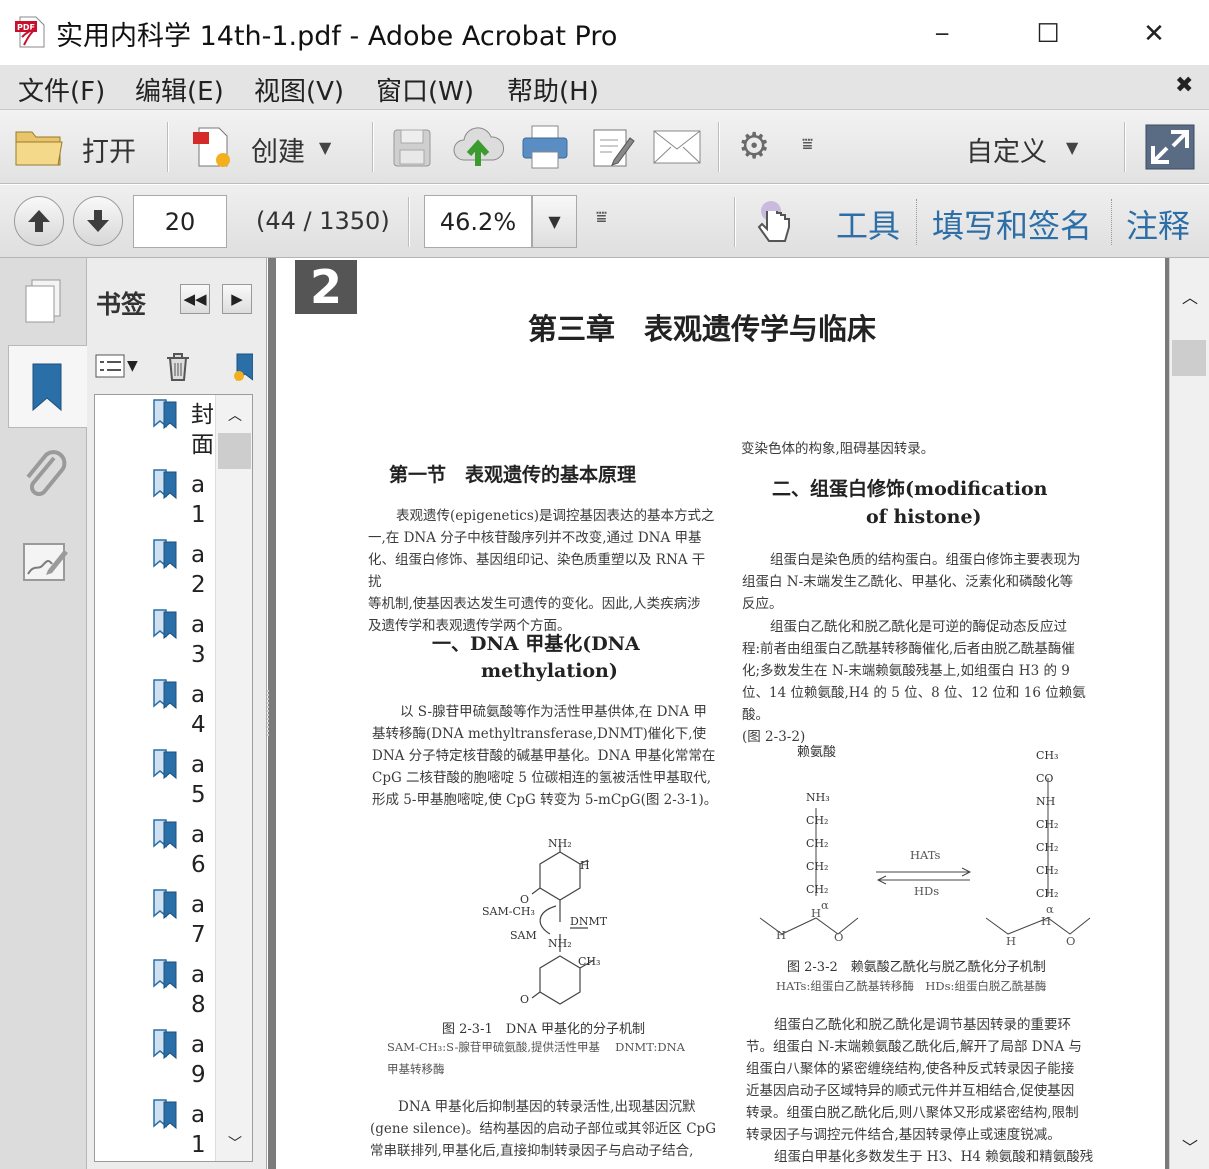  I want to click on minimize-button: ─, so click(942, 34).